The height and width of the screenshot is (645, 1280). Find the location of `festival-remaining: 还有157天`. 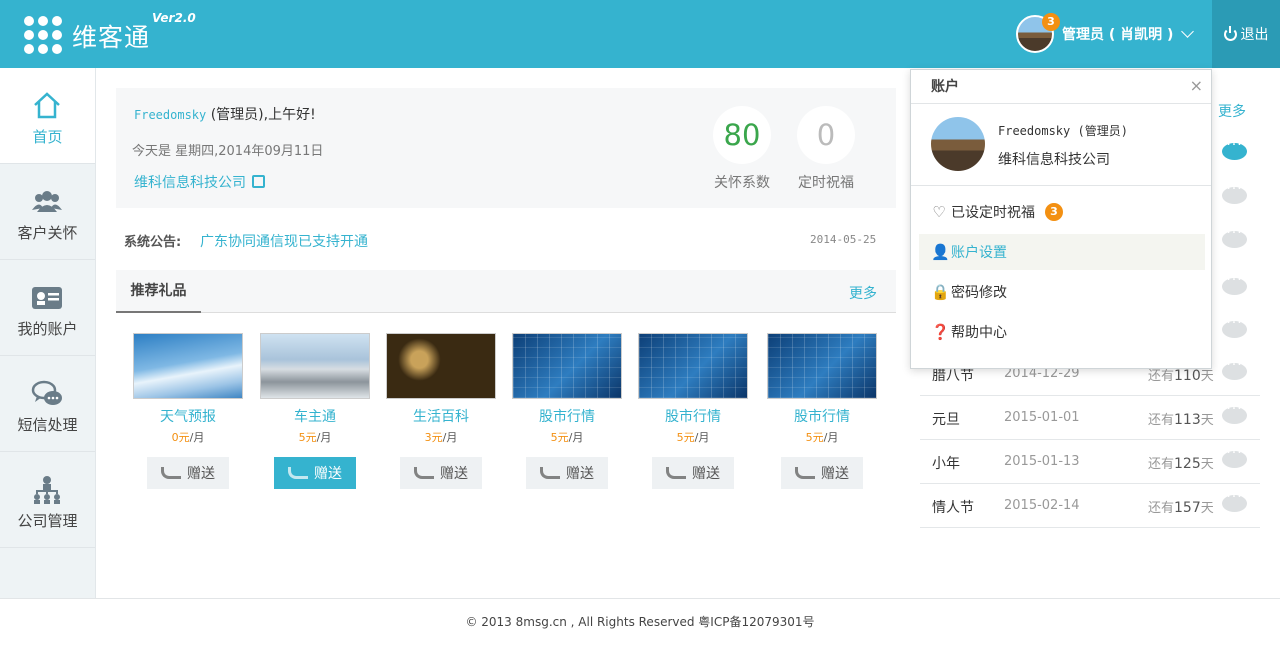

festival-remaining: 还有157天 is located at coordinates (1181, 506).